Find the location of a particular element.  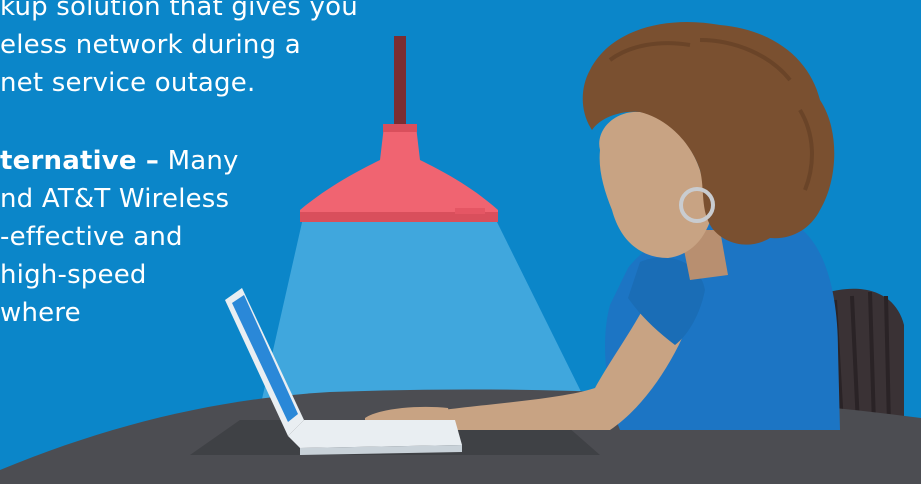

laptop-base is located at coordinates (375, 434).